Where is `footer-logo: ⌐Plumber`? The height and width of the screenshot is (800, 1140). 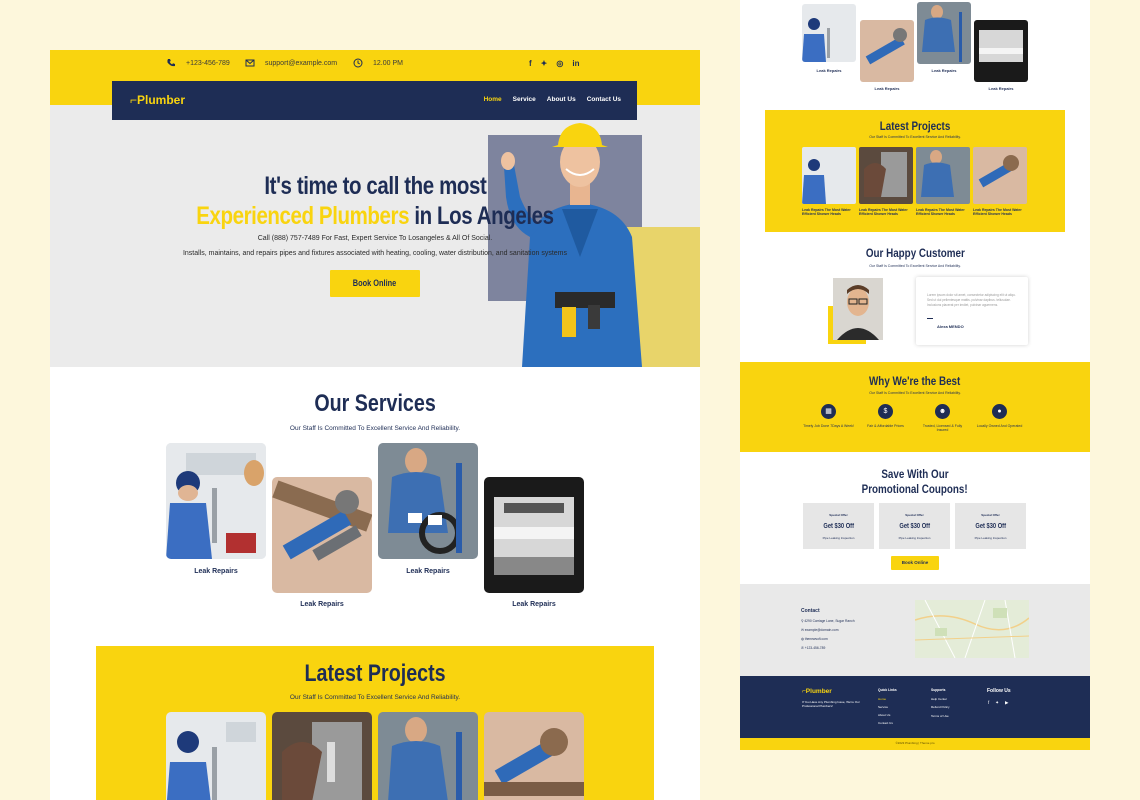
footer-logo: ⌐Plumber is located at coordinates (817, 691).